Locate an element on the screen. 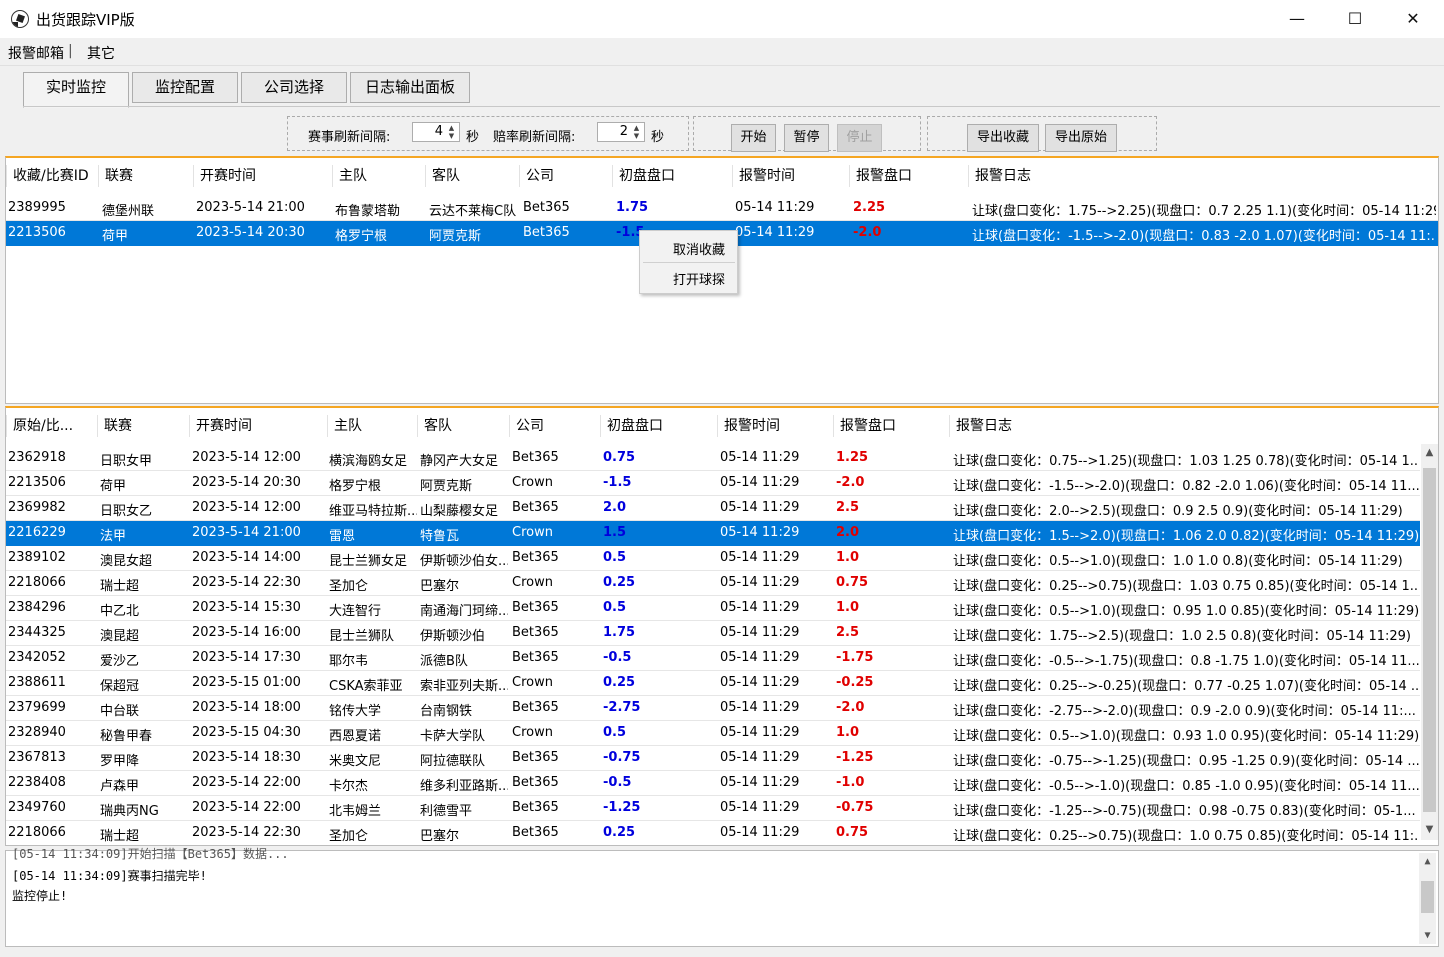 This screenshot has height=957, width=1444. table-cell: 德堡州联 is located at coordinates (128, 211).